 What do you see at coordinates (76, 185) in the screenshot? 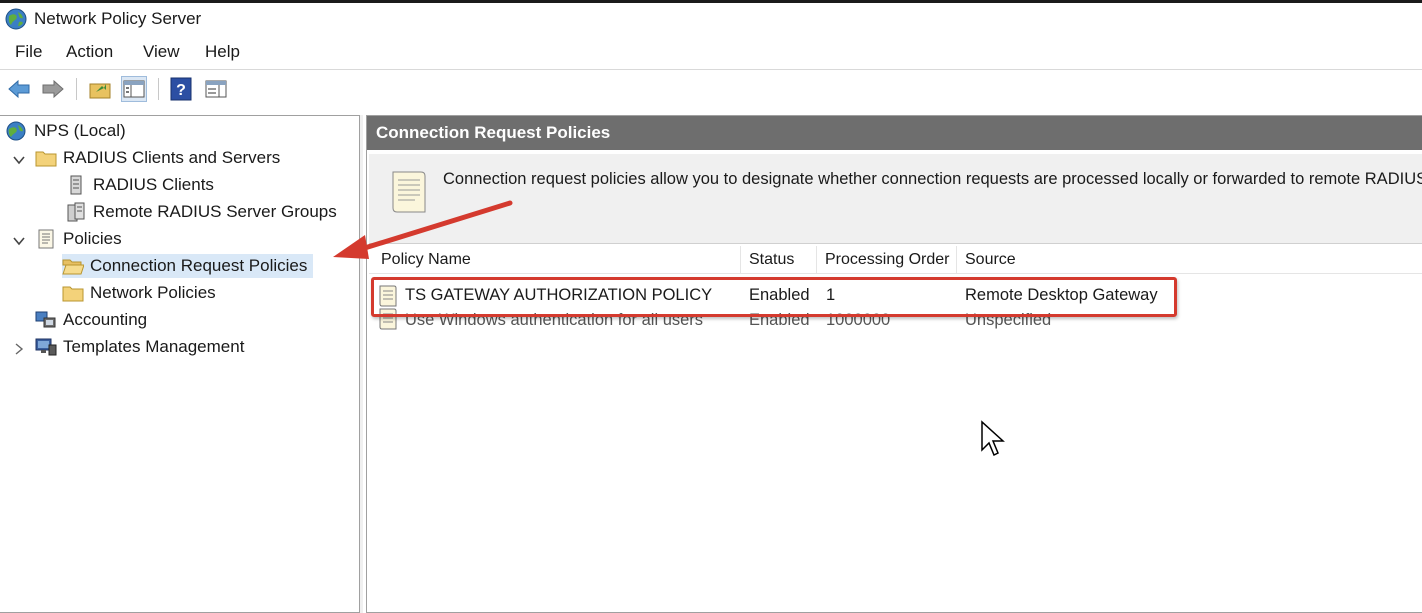
I see `server-icon` at bounding box center [76, 185].